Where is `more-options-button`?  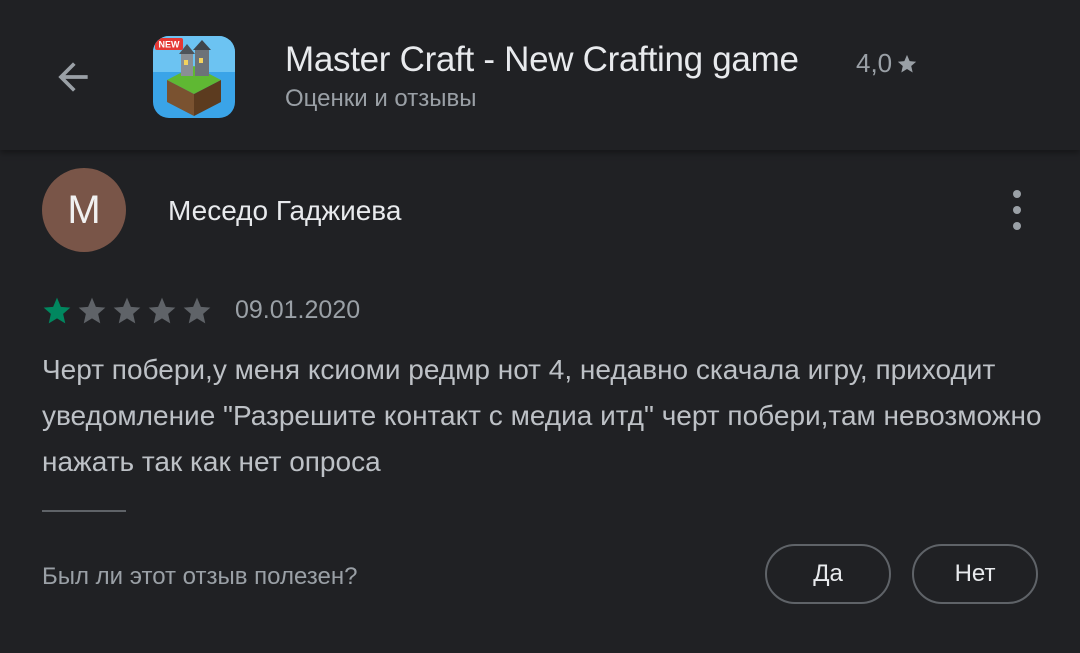 more-options-button is located at coordinates (1017, 210).